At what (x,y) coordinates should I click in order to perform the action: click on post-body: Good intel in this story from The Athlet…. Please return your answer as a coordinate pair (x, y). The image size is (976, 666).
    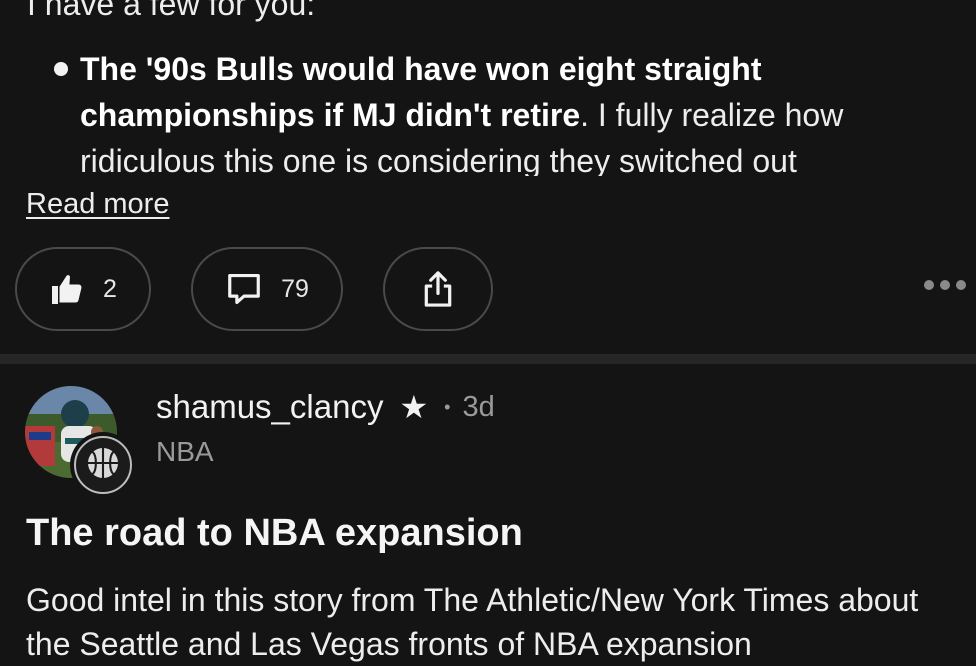
    Looking at the image, I should click on (498, 622).